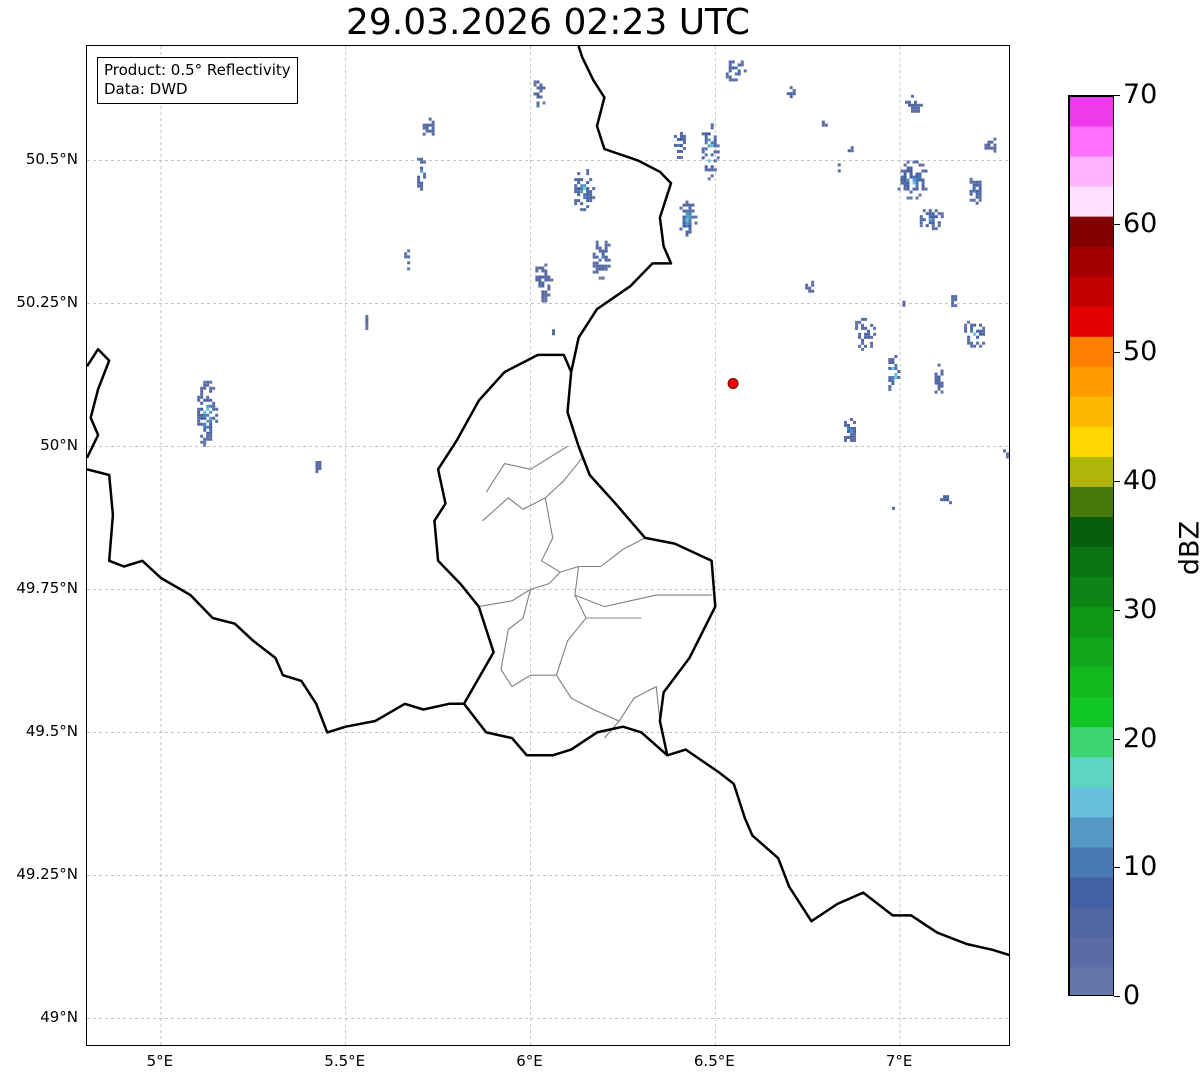 The image size is (1202, 1081). I want to click on info-box: Product: 0.5° Reflectivity Data: DWD, so click(197, 80).